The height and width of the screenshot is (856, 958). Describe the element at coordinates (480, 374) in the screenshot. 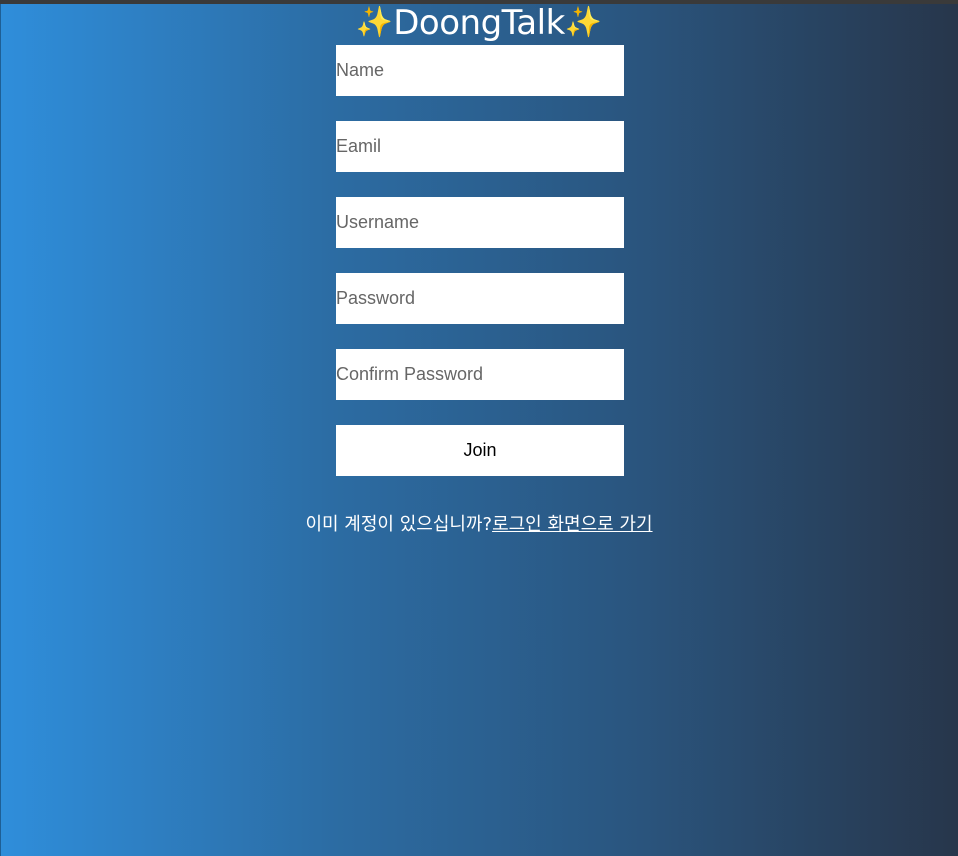

I see `confirm-password-input` at that location.